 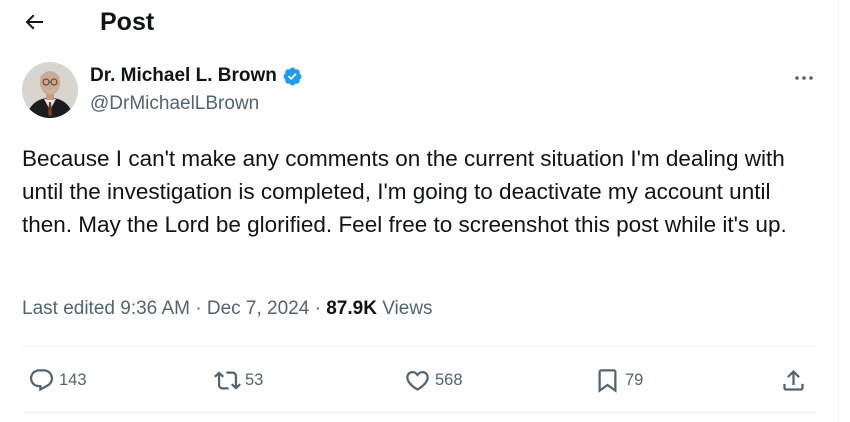 I want to click on post-date: Dec 7, 2024, so click(x=258, y=308).